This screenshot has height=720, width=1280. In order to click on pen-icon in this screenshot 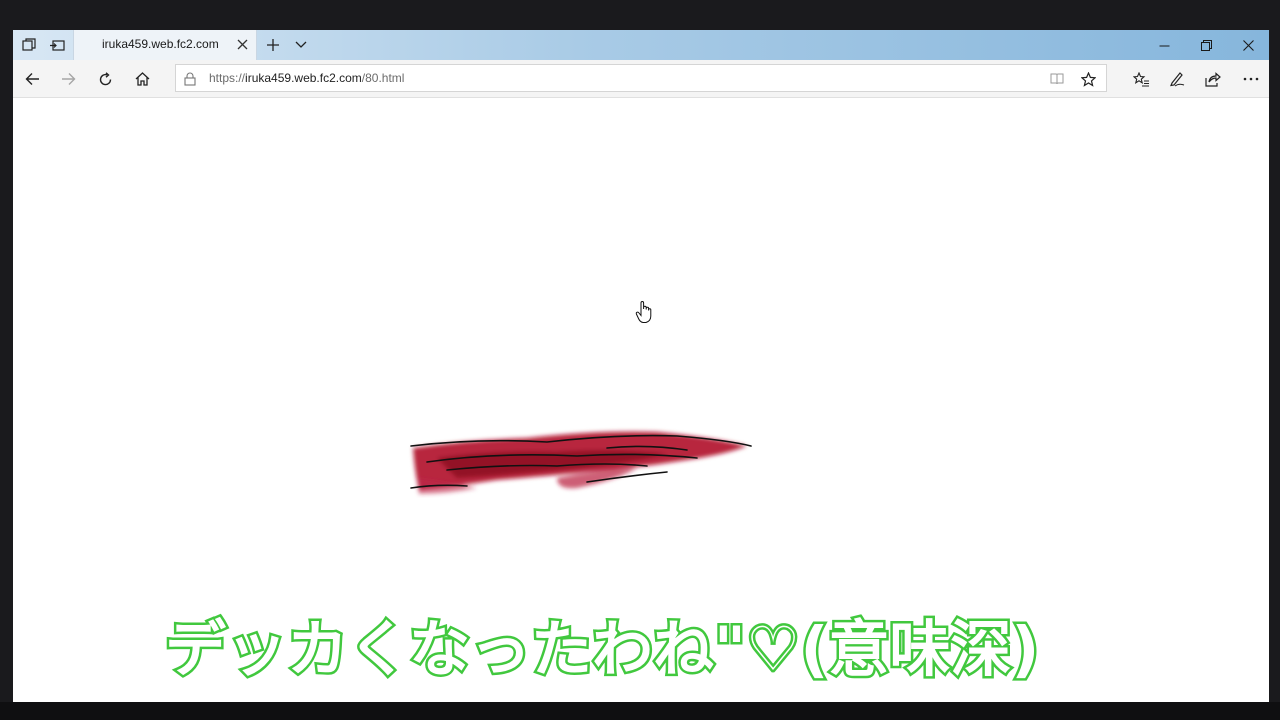, I will do `click(1177, 79)`.